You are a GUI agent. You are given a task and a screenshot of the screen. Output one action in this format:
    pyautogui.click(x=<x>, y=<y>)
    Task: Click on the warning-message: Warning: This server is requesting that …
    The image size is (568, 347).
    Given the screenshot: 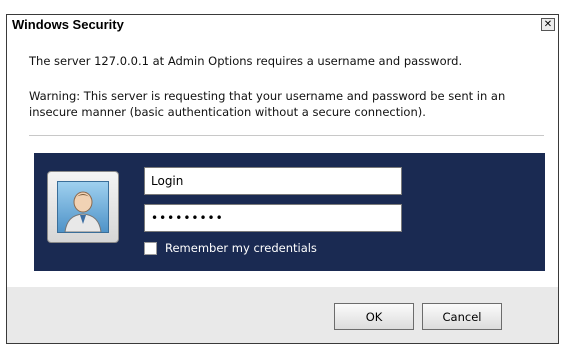 What is the action you would take?
    pyautogui.click(x=267, y=104)
    